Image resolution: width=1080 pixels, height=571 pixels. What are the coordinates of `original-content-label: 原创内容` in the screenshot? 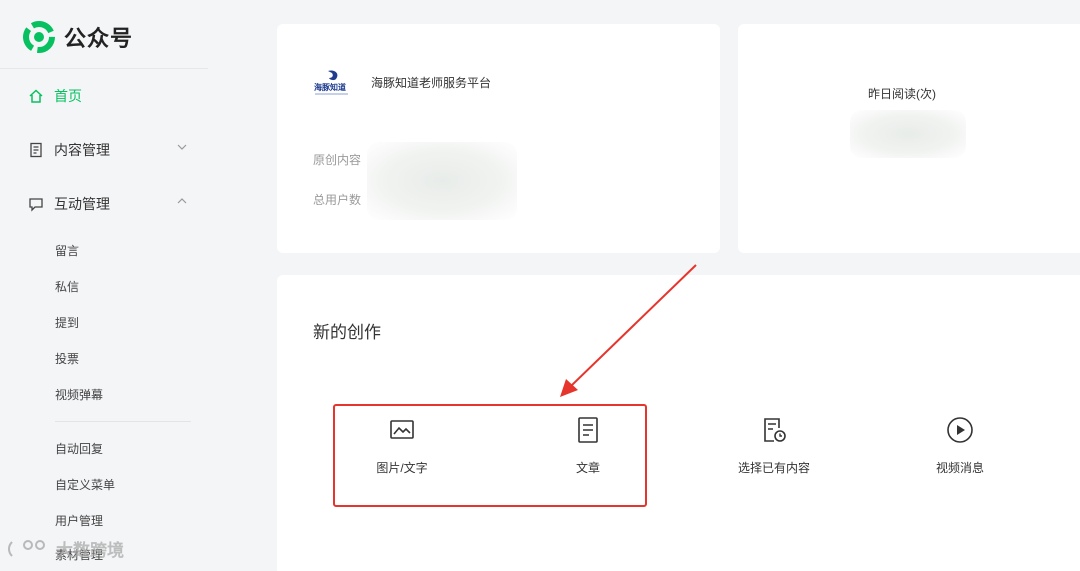 It's located at (337, 160).